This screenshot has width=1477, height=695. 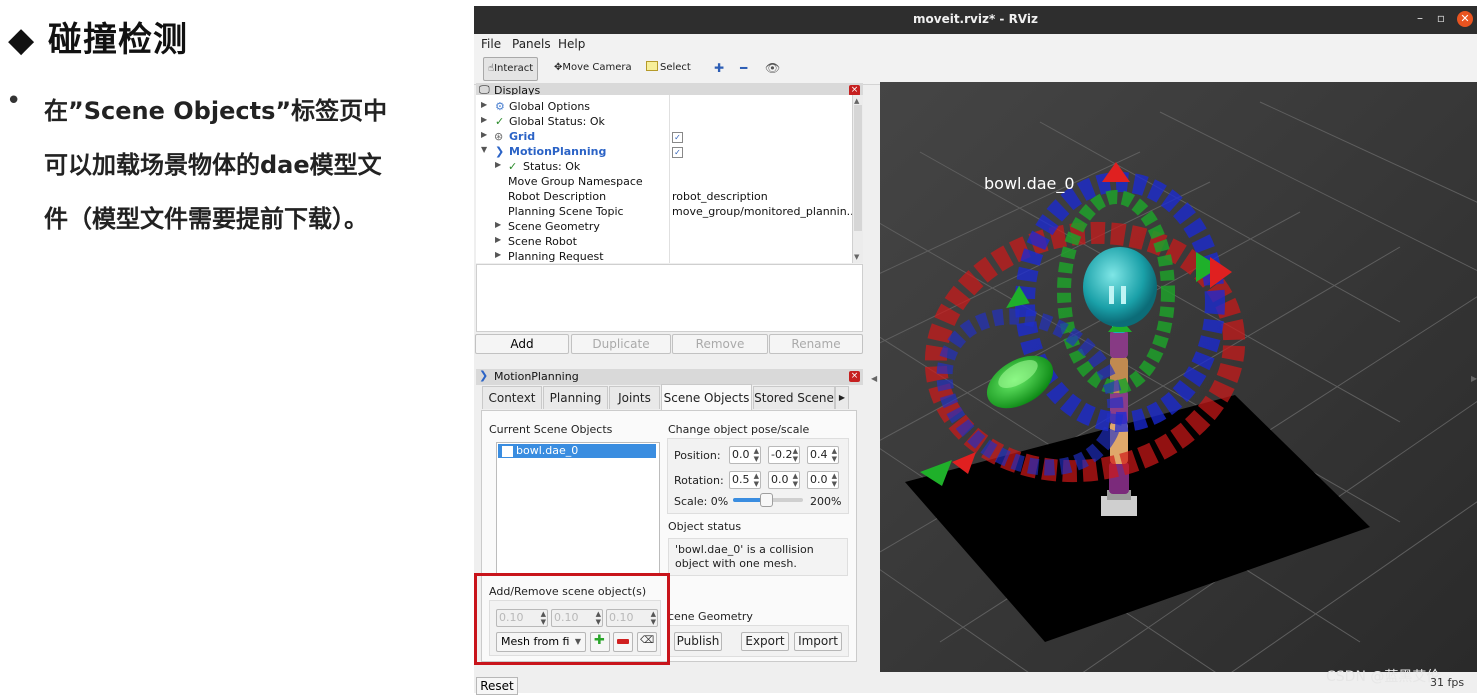 What do you see at coordinates (784, 455) in the screenshot?
I see `position-y-spinbox: -0.2 ▲ ▼` at bounding box center [784, 455].